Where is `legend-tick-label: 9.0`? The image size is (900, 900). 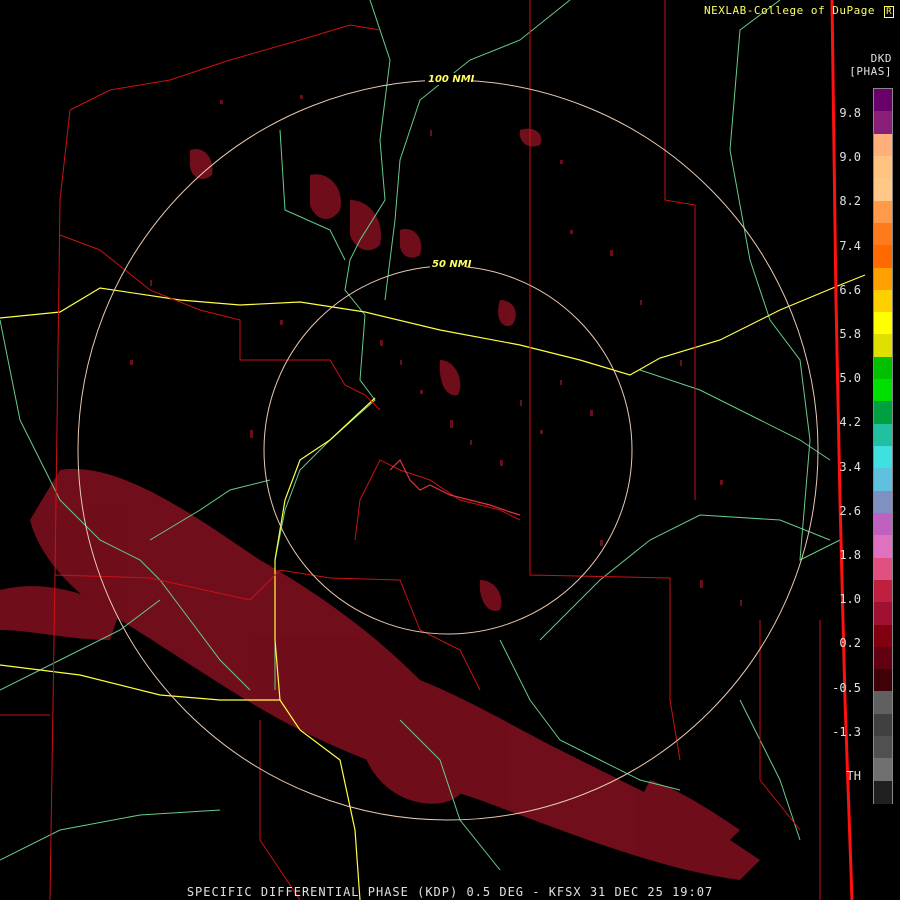 legend-tick-label: 9.0 is located at coordinates (850, 157).